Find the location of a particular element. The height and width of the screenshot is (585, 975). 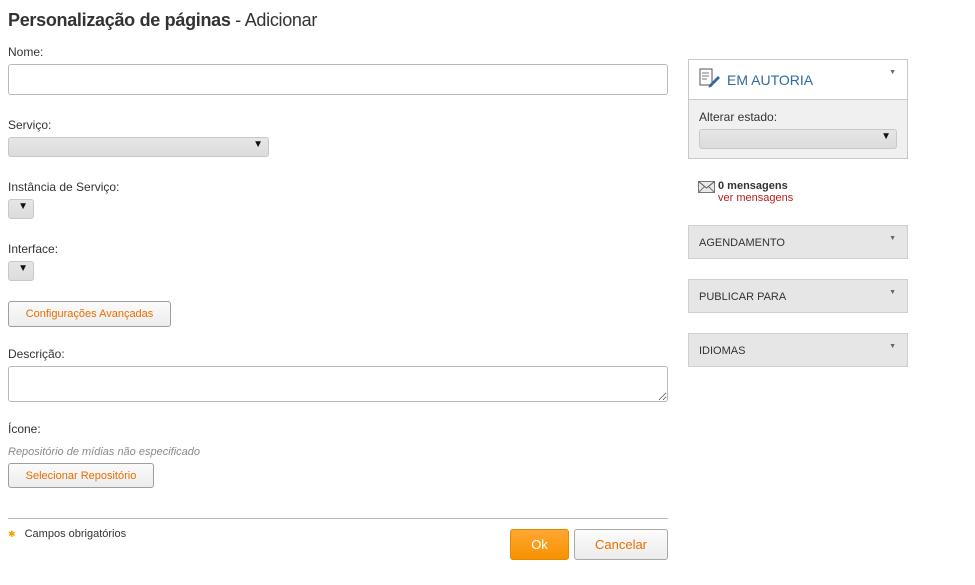

service-instance-label: Instância de Serviço: is located at coordinates (64, 187).